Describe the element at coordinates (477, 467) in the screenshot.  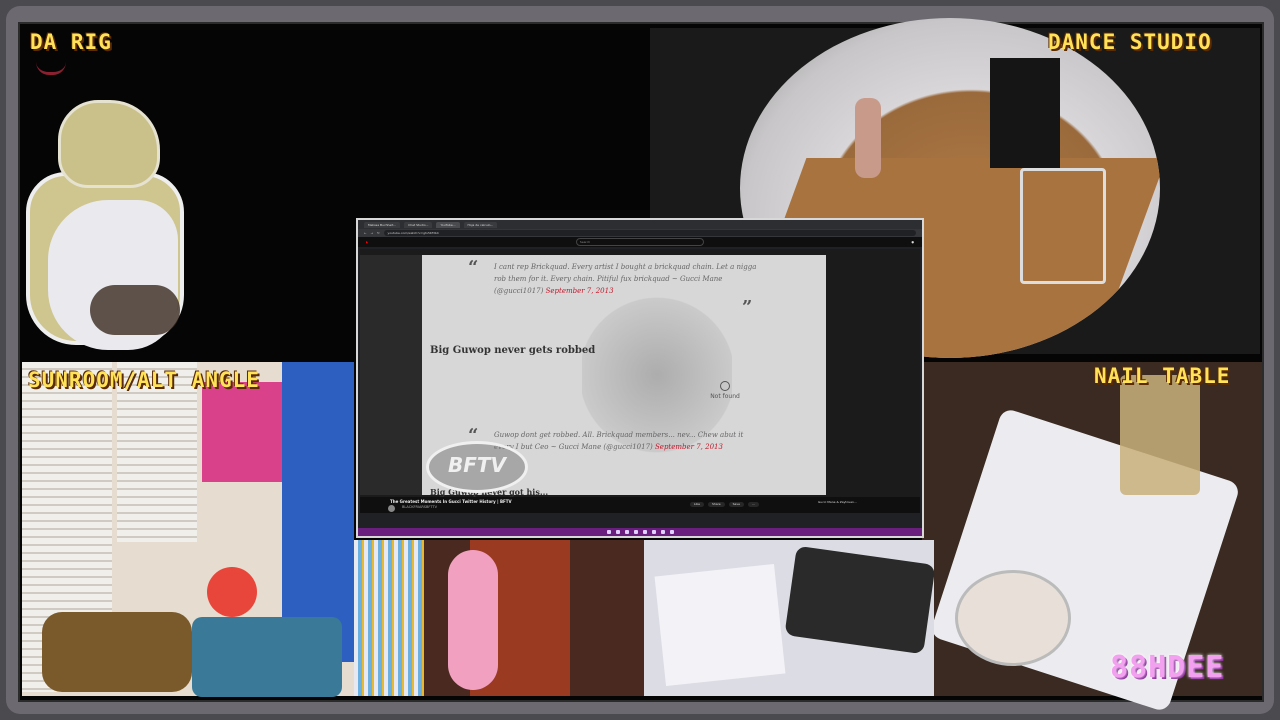
I see `bftv-logo: BFTV` at that location.